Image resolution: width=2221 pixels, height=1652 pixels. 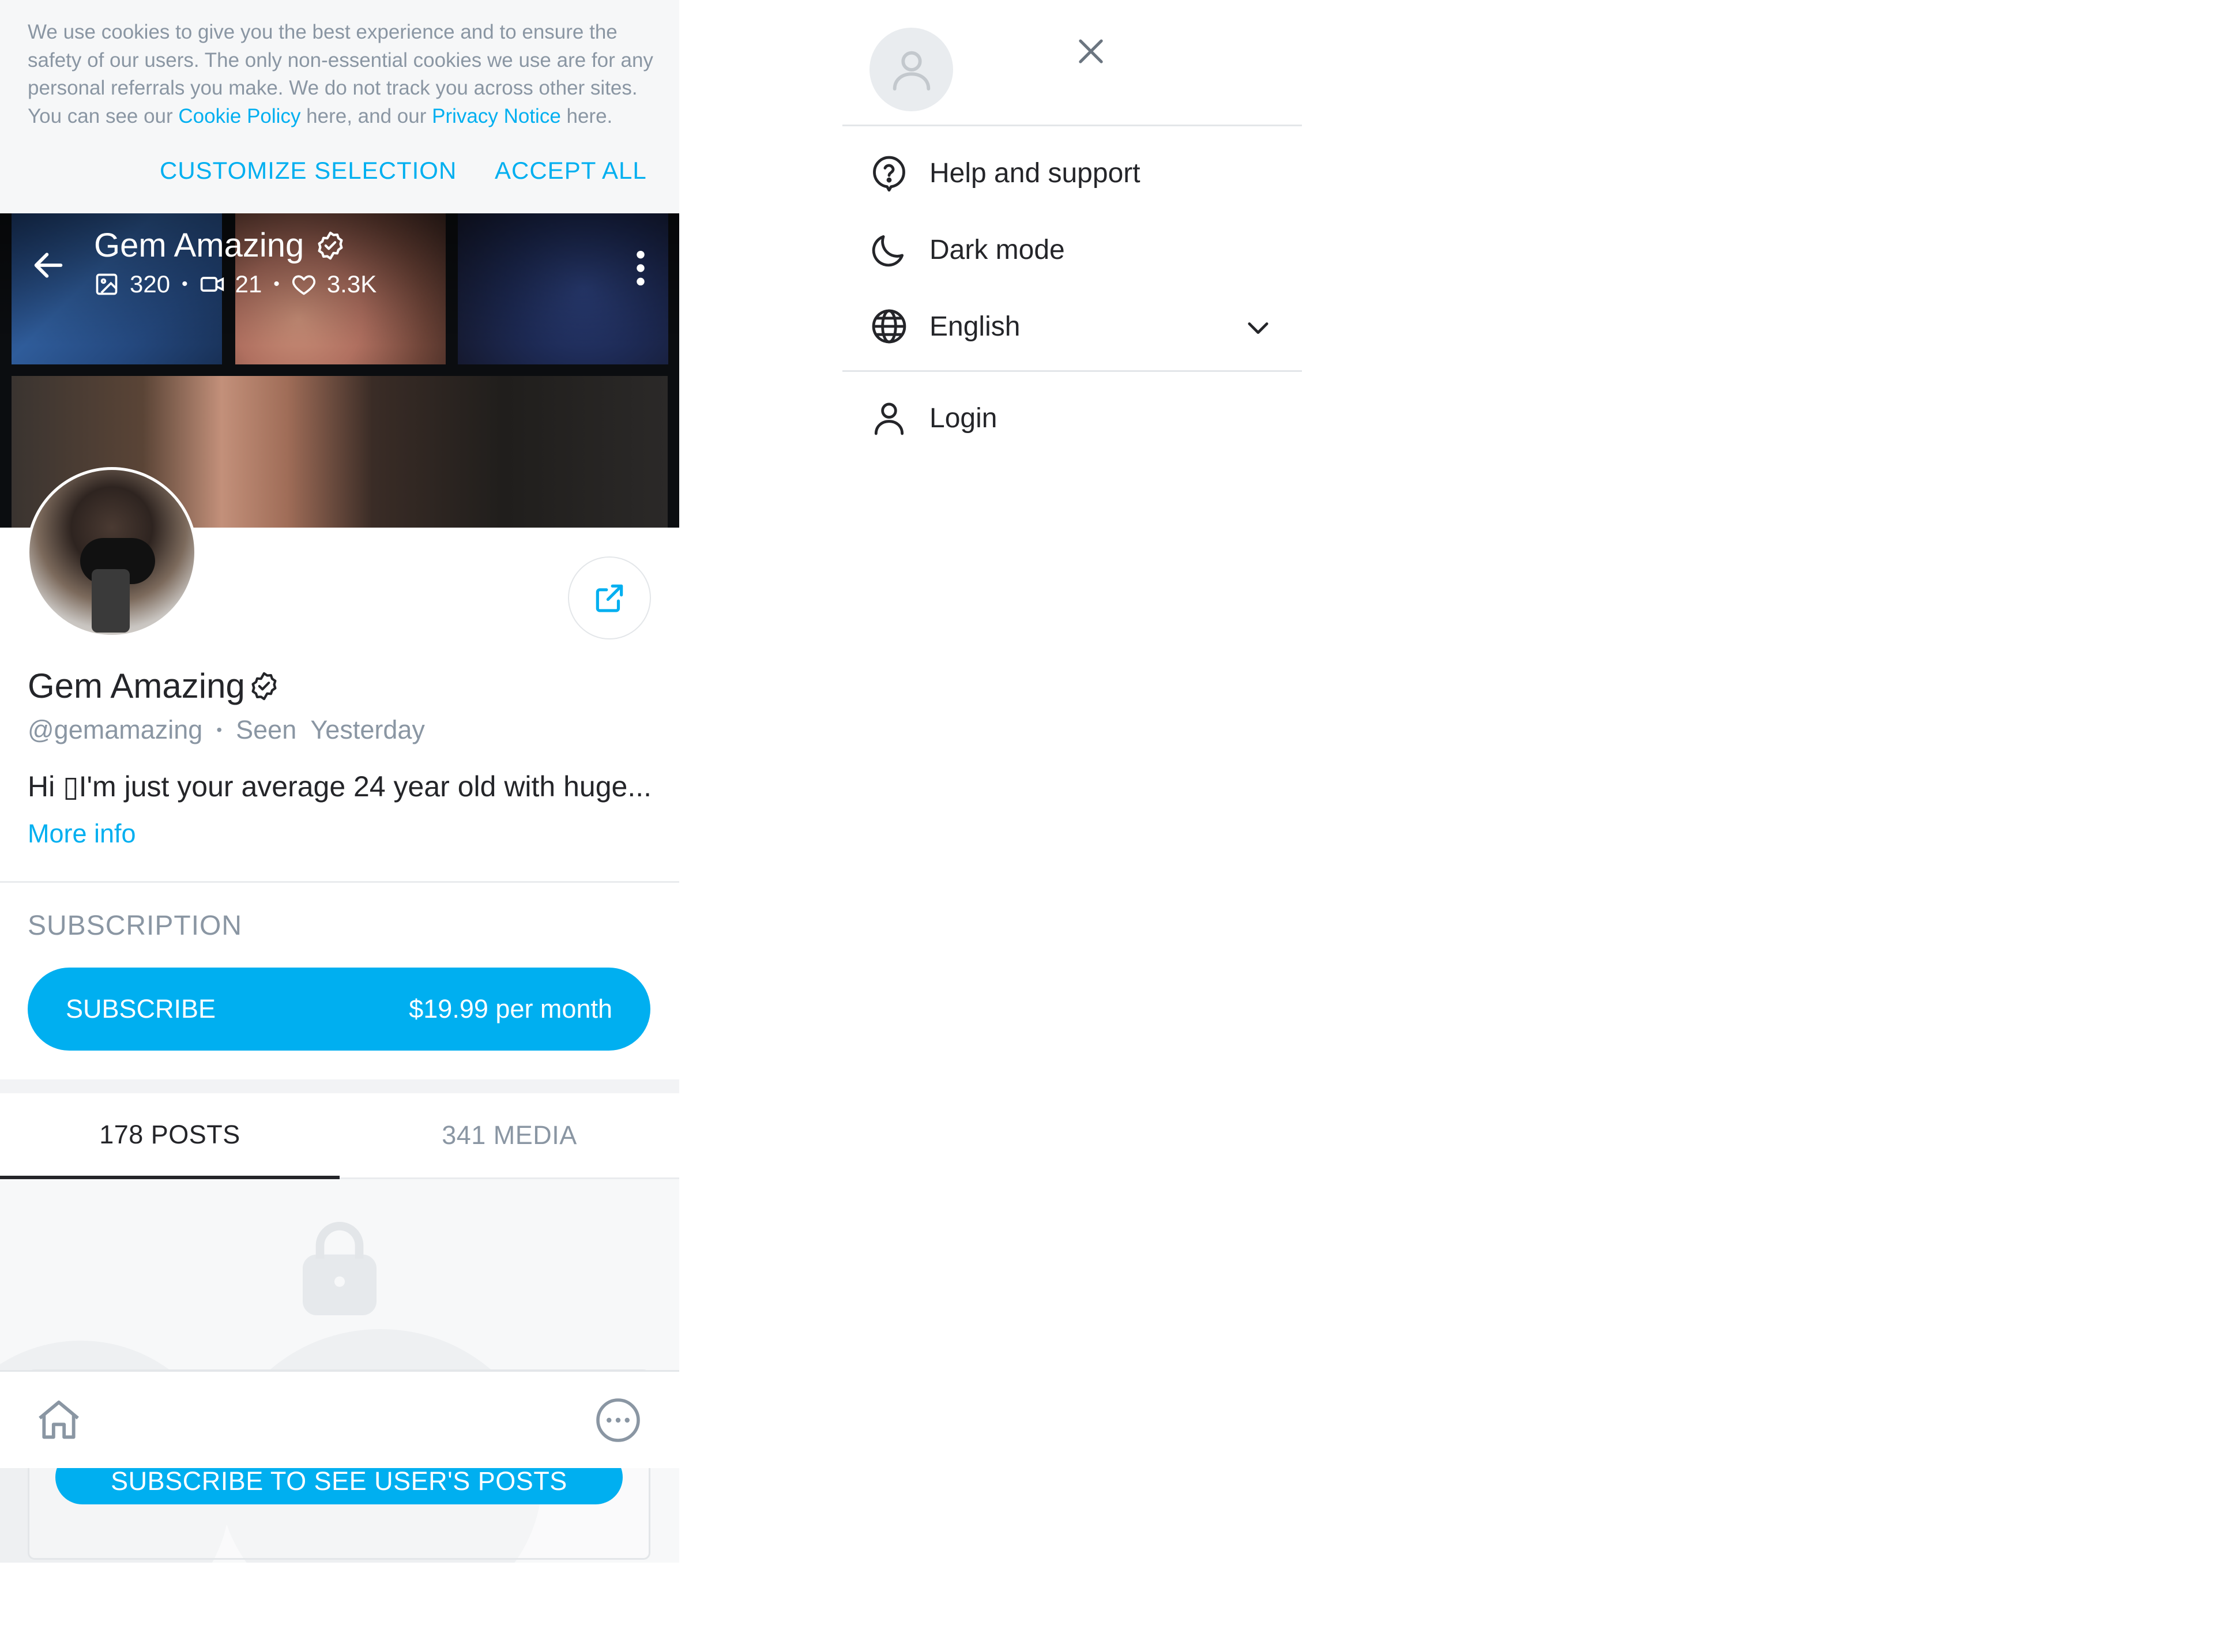 I want to click on videos-count: 21, so click(x=249, y=284).